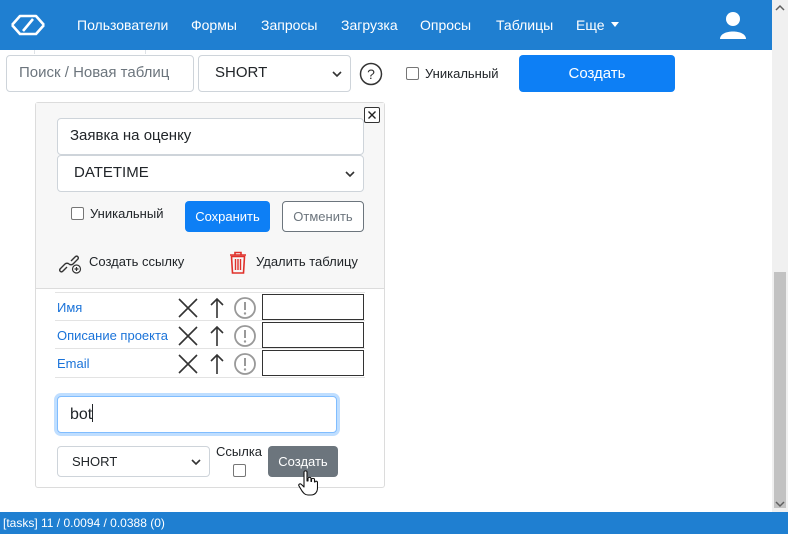 The height and width of the screenshot is (534, 788). I want to click on status-text: [tasks] 11 / 0.0094 / 0.0388 (0), so click(84, 523).